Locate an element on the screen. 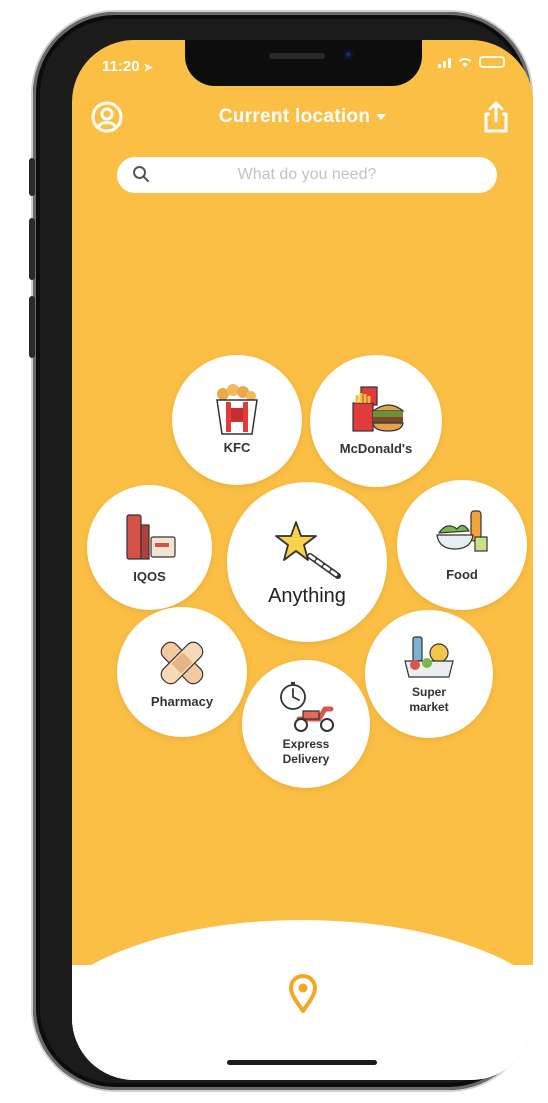 This screenshot has height=1103, width=548. camera is located at coordinates (348, 54).